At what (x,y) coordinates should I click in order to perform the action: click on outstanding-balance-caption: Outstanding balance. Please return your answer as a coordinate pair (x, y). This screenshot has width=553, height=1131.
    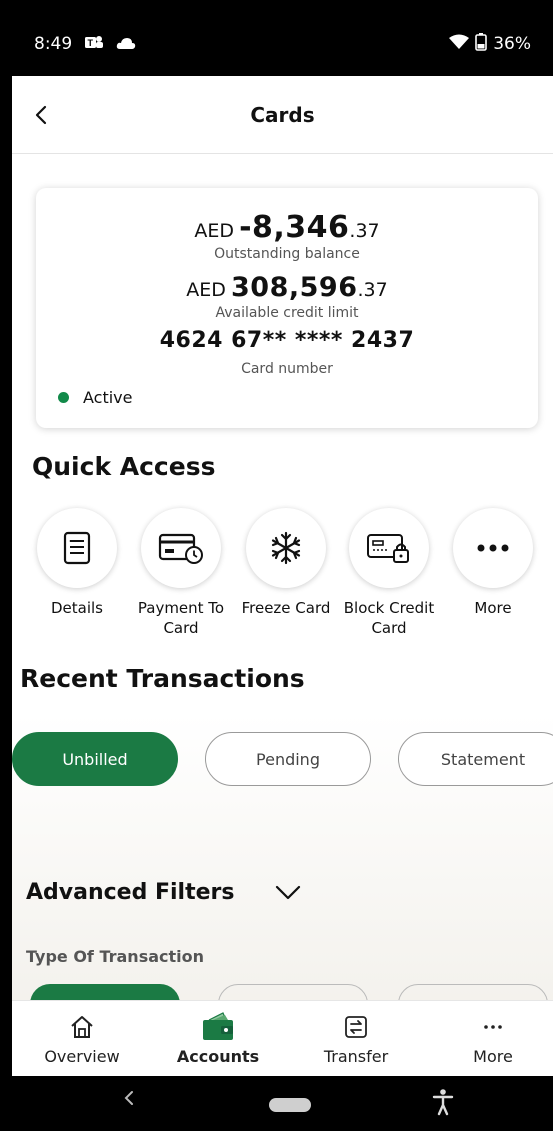
    Looking at the image, I should click on (287, 254).